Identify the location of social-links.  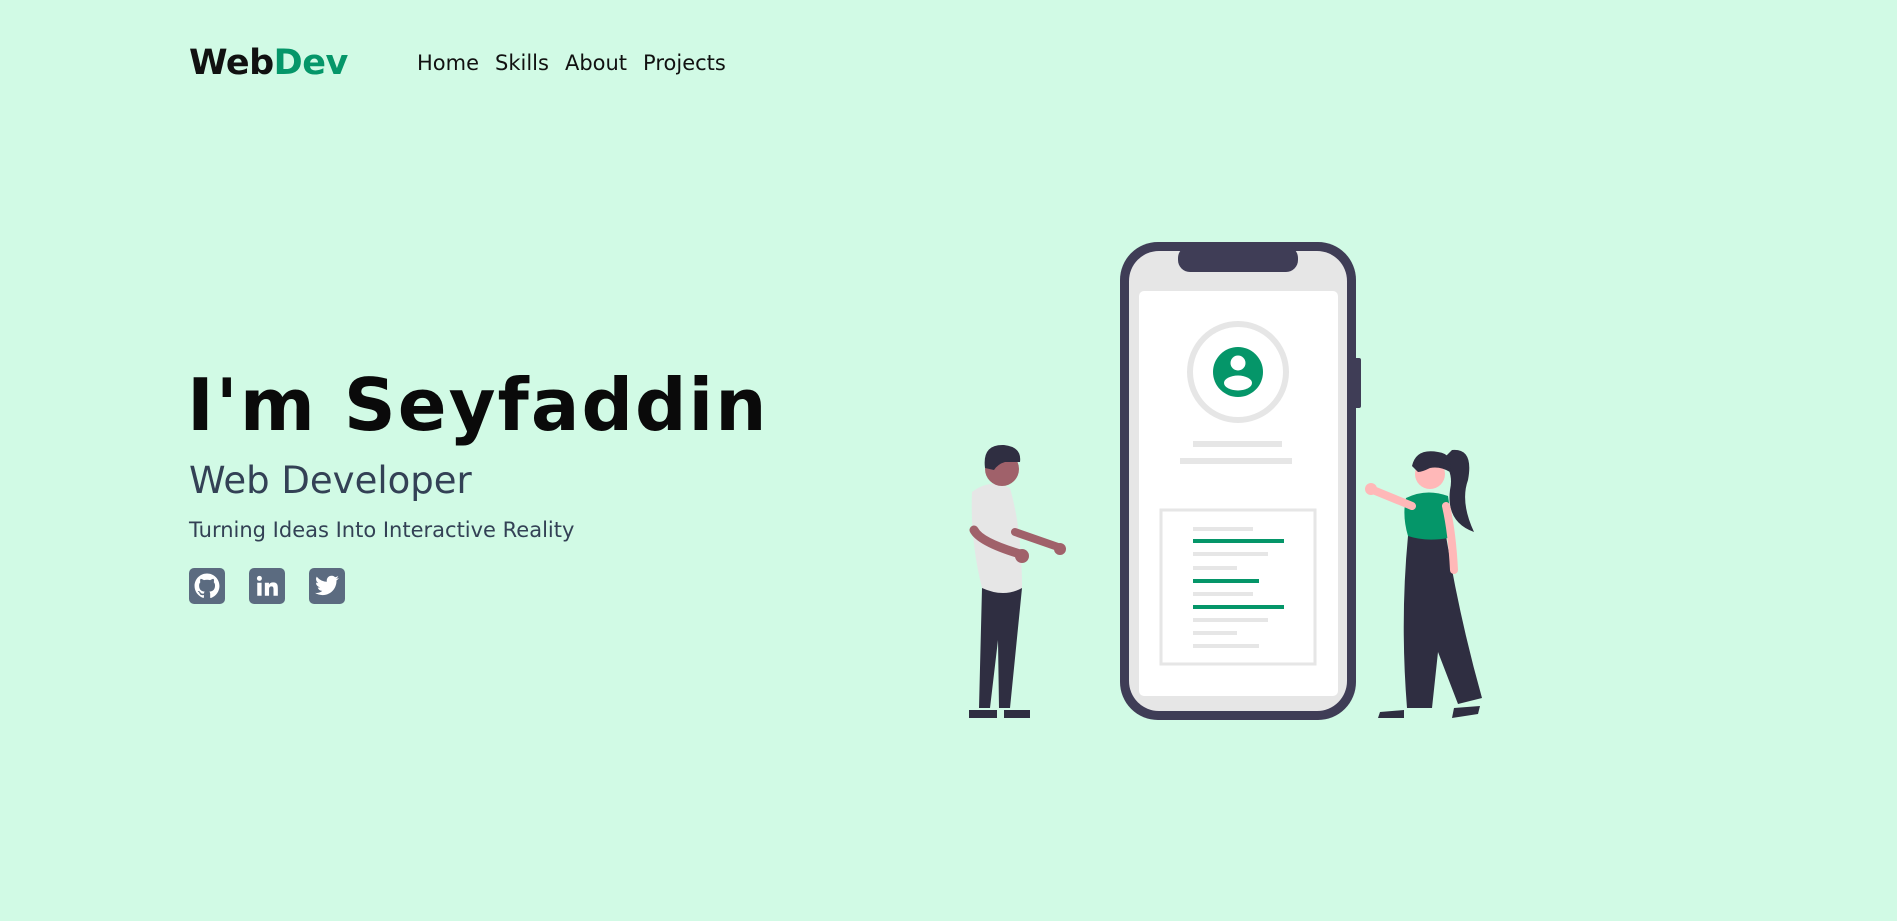
(267, 586).